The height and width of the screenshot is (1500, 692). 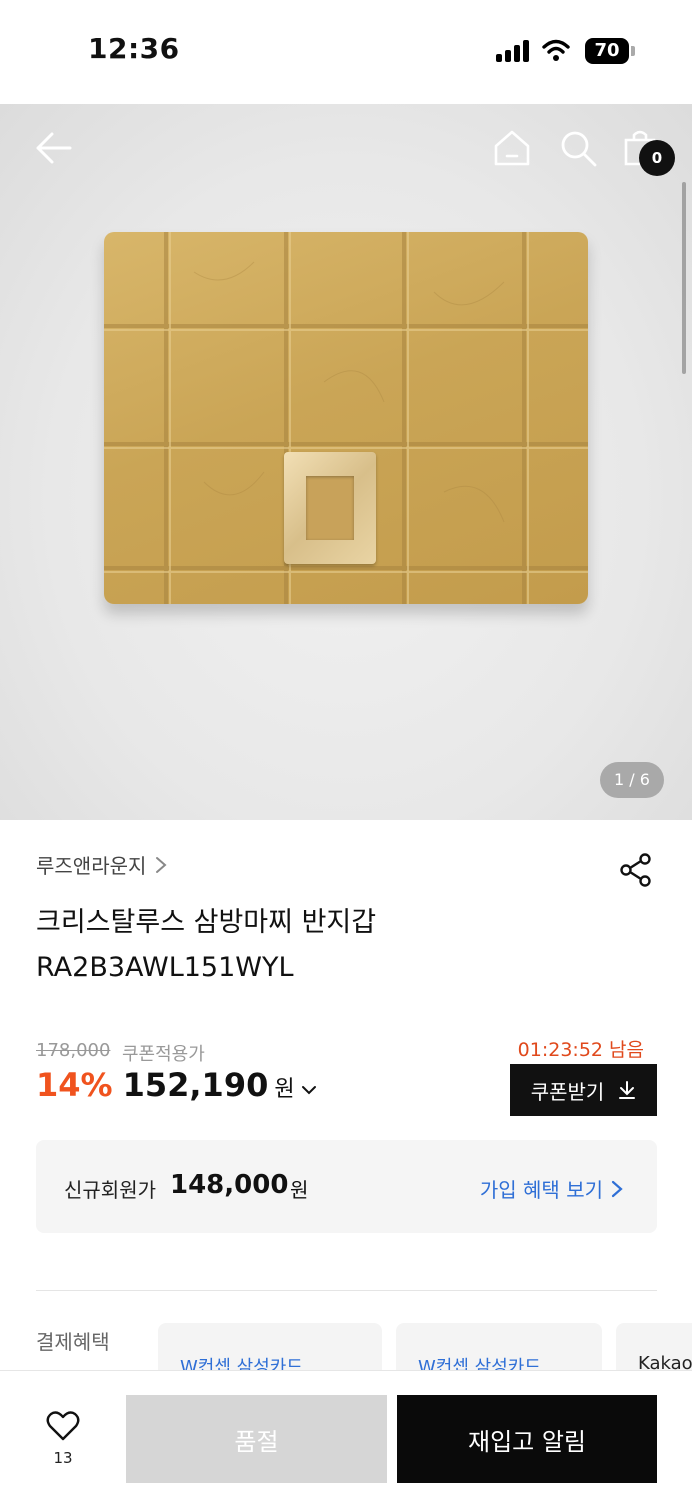 What do you see at coordinates (580, 1050) in the screenshot?
I see `coupon-countdown: 01:23:52 남음` at bounding box center [580, 1050].